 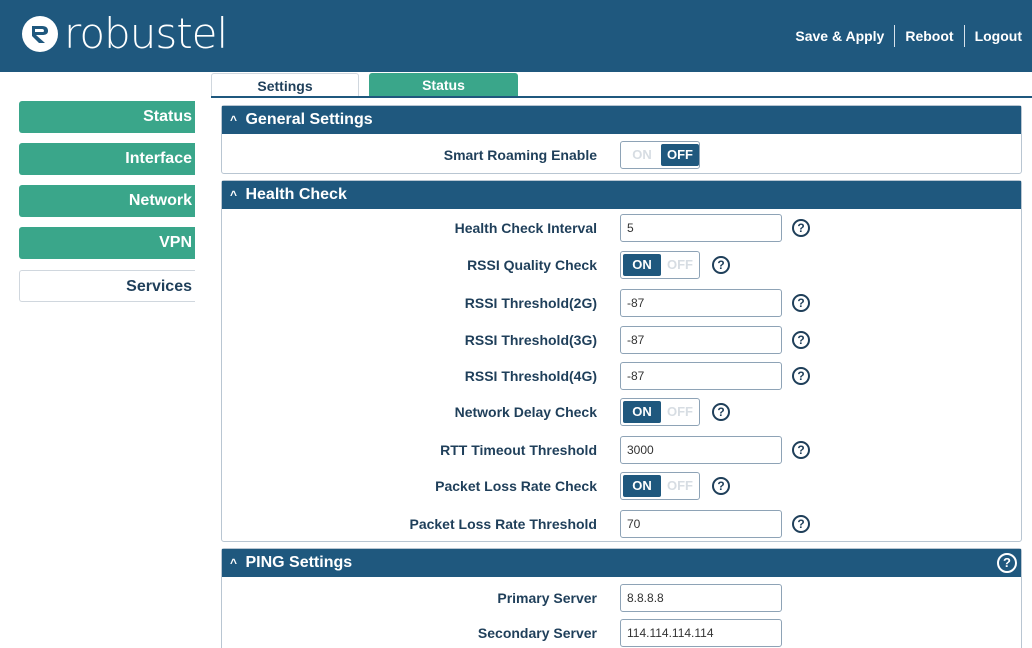 I want to click on sidebar-item-data-guard: Data Guard, so click(x=148, y=465).